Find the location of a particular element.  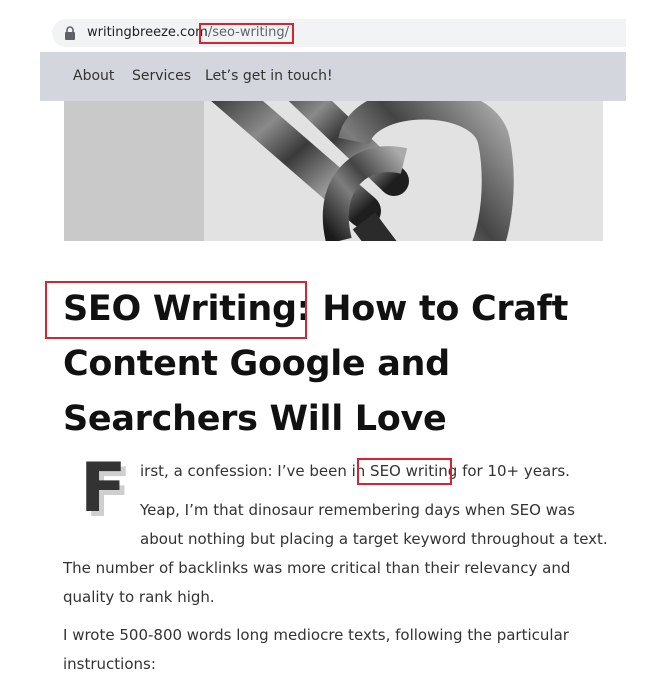

drop-cap: F is located at coordinates (103, 488).